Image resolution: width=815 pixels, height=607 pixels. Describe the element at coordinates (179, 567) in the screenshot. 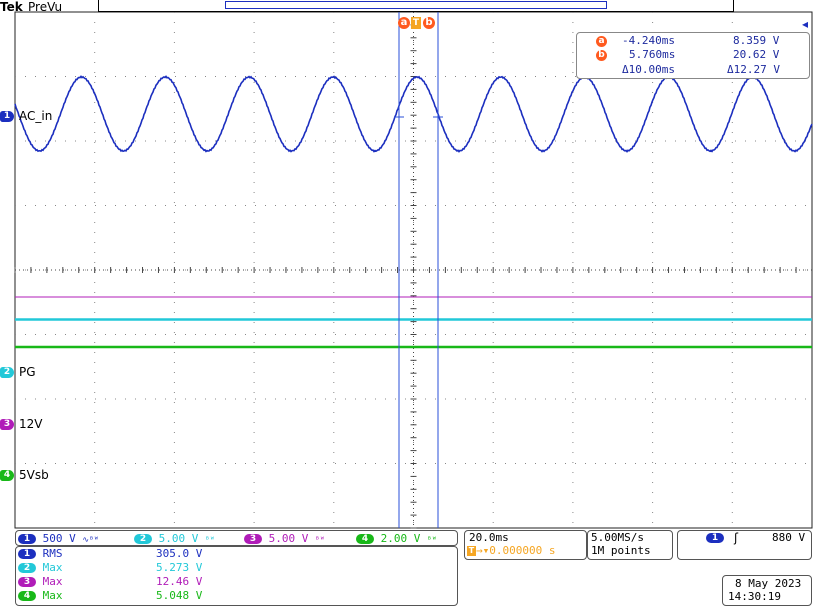

I see `measurement-2-value: 5.273 V` at that location.